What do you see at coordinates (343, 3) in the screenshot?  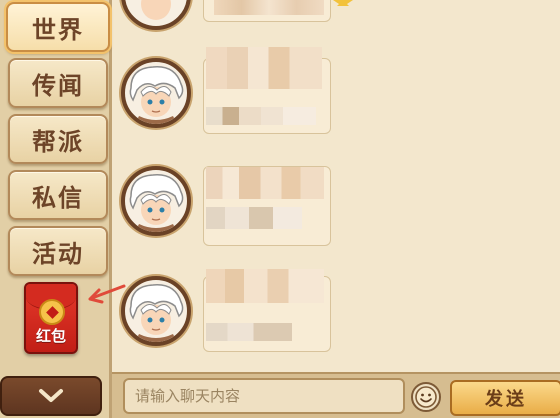 I see `star-icon` at bounding box center [343, 3].